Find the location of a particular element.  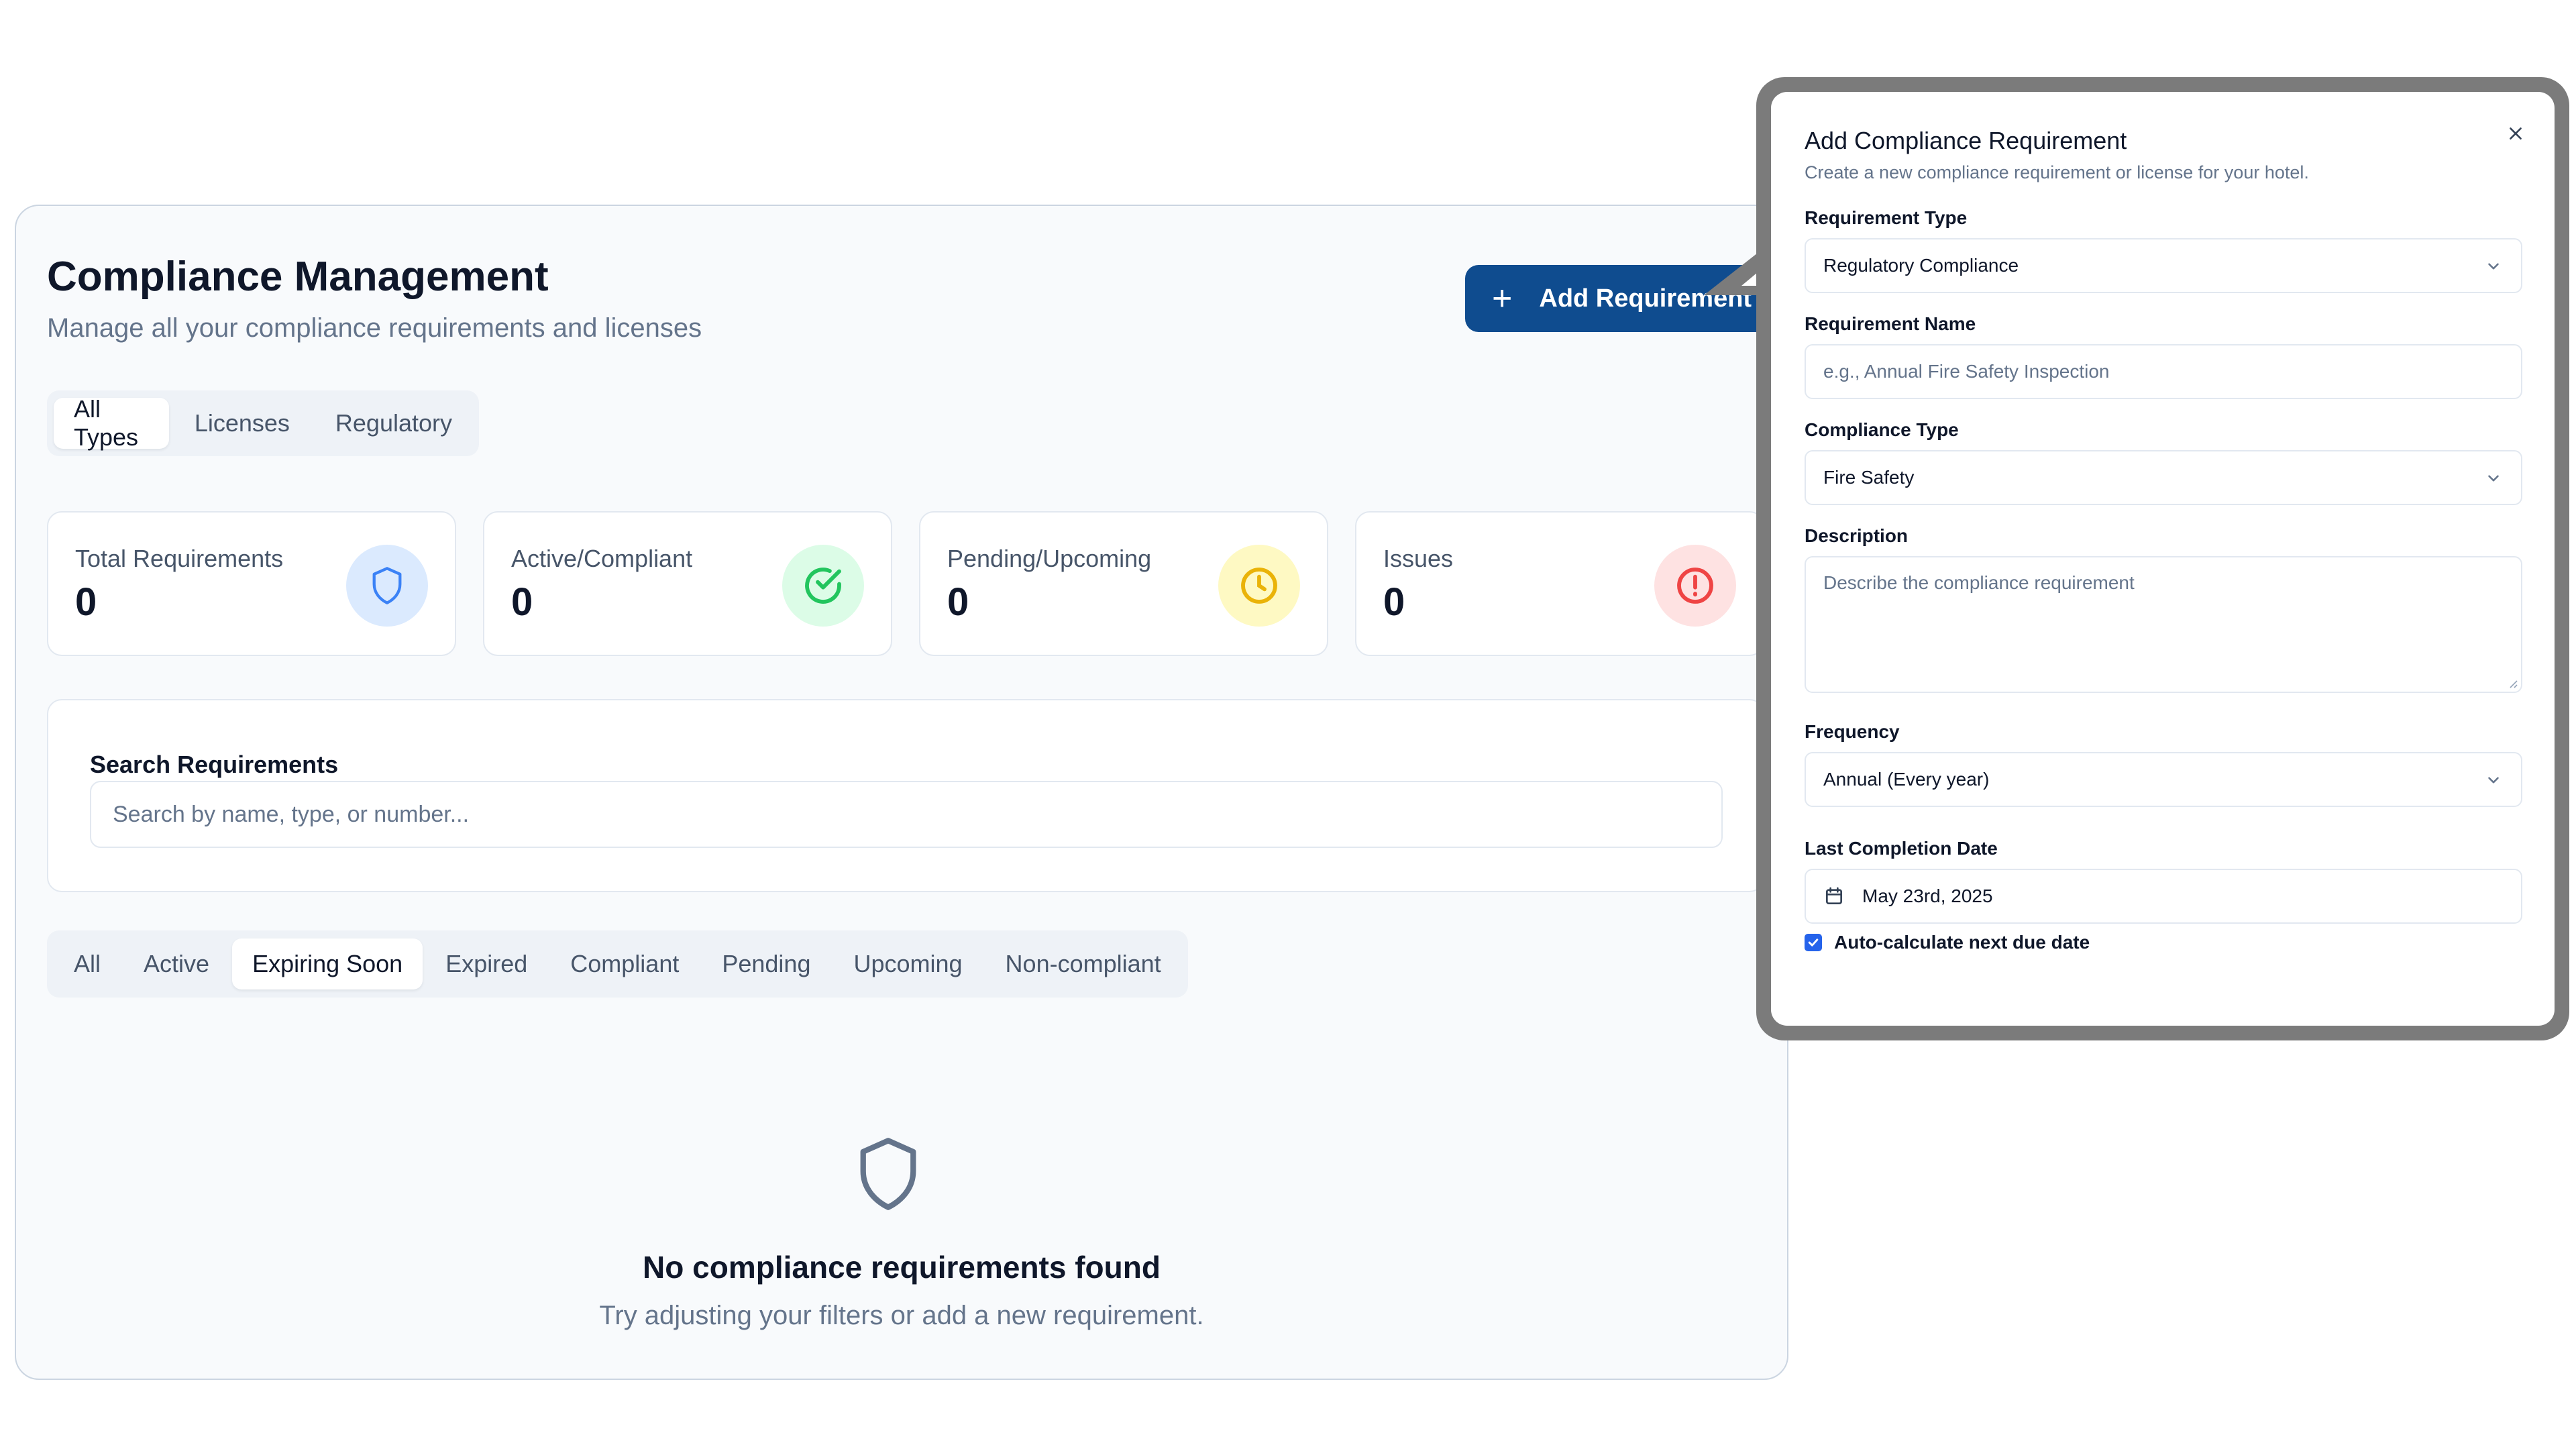

requirement-name-input: e.g., Annual Fire Safety Inspection is located at coordinates (2163, 371).